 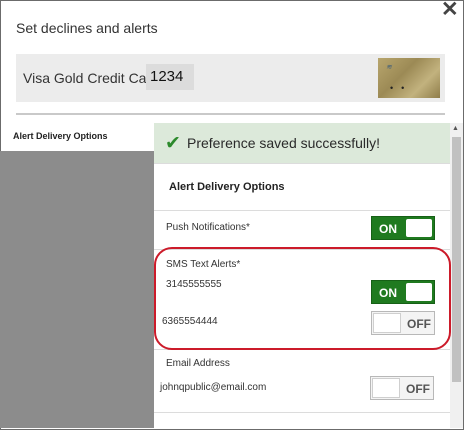 I want to click on success-banner: ✔ Preference saved successfully!, so click(x=302, y=143).